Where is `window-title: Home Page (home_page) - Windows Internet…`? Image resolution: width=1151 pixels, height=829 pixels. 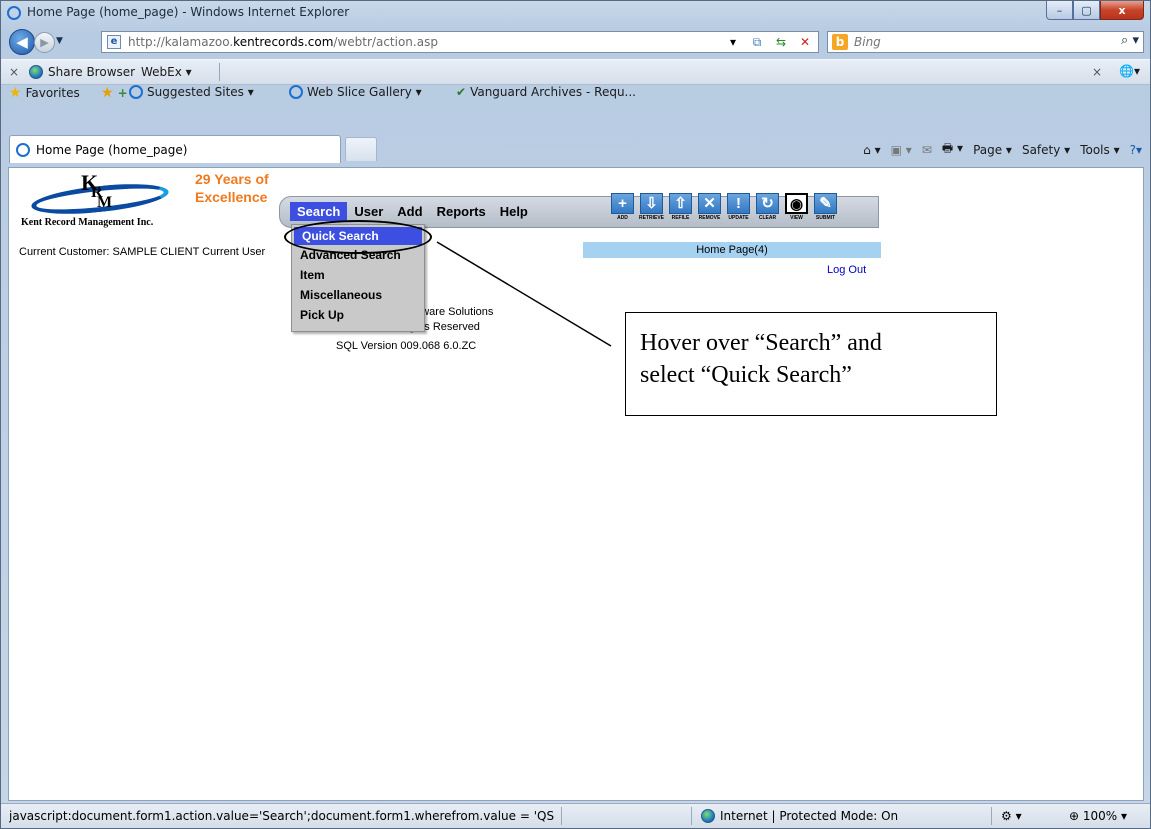 window-title: Home Page (home_page) - Windows Internet… is located at coordinates (188, 12).